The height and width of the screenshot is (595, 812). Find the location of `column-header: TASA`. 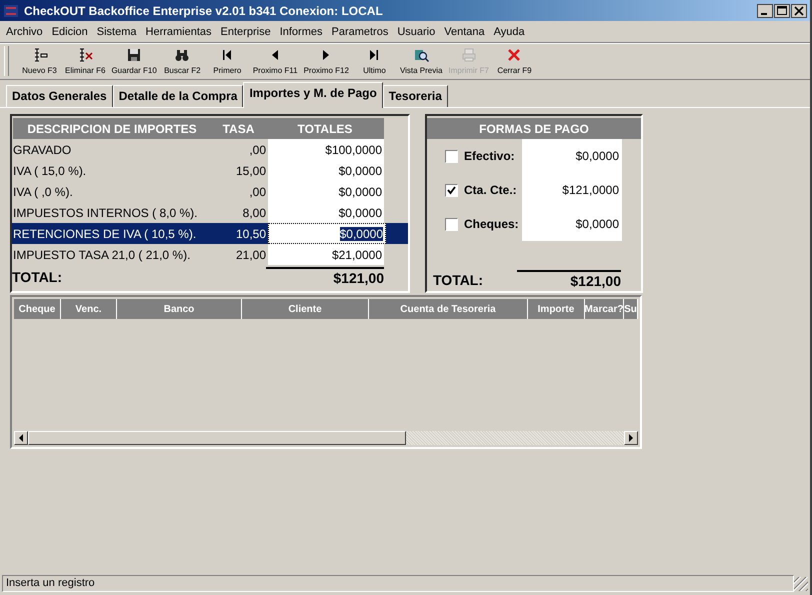

column-header: TASA is located at coordinates (239, 129).